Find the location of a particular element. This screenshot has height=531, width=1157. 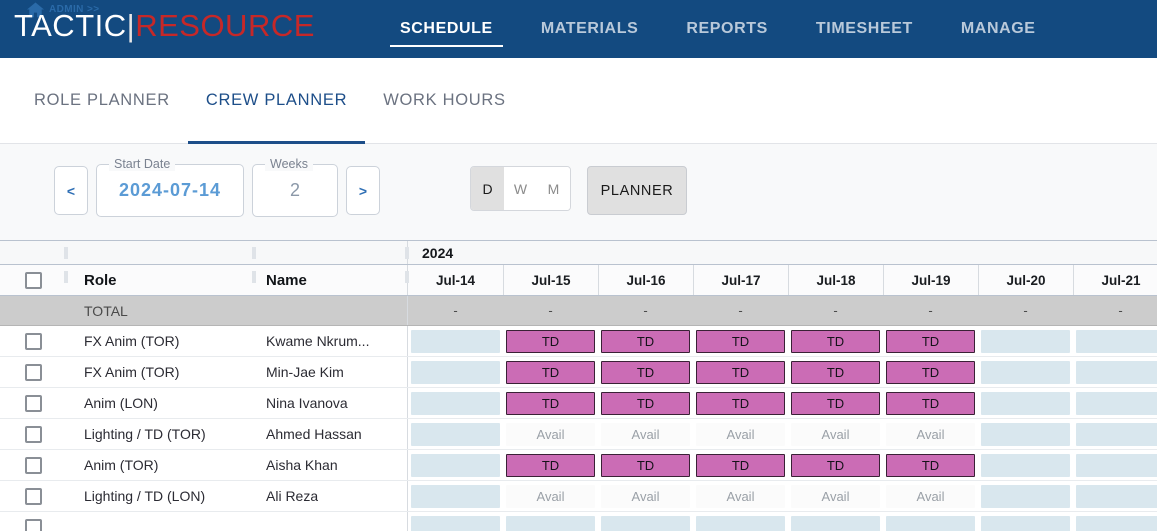

table-row: Anim (TOR) Aisha Khan TD TD TD TD TD is located at coordinates (578, 465).